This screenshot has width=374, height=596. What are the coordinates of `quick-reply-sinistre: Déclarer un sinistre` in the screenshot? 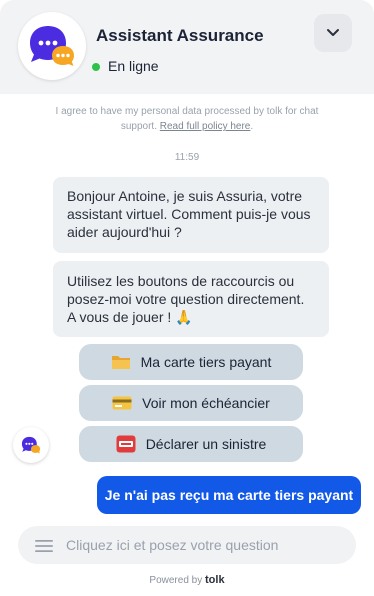 It's located at (191, 444).